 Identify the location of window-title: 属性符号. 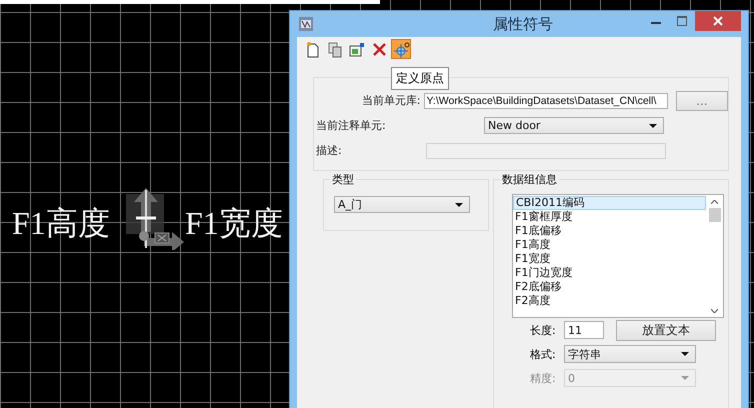
(523, 24).